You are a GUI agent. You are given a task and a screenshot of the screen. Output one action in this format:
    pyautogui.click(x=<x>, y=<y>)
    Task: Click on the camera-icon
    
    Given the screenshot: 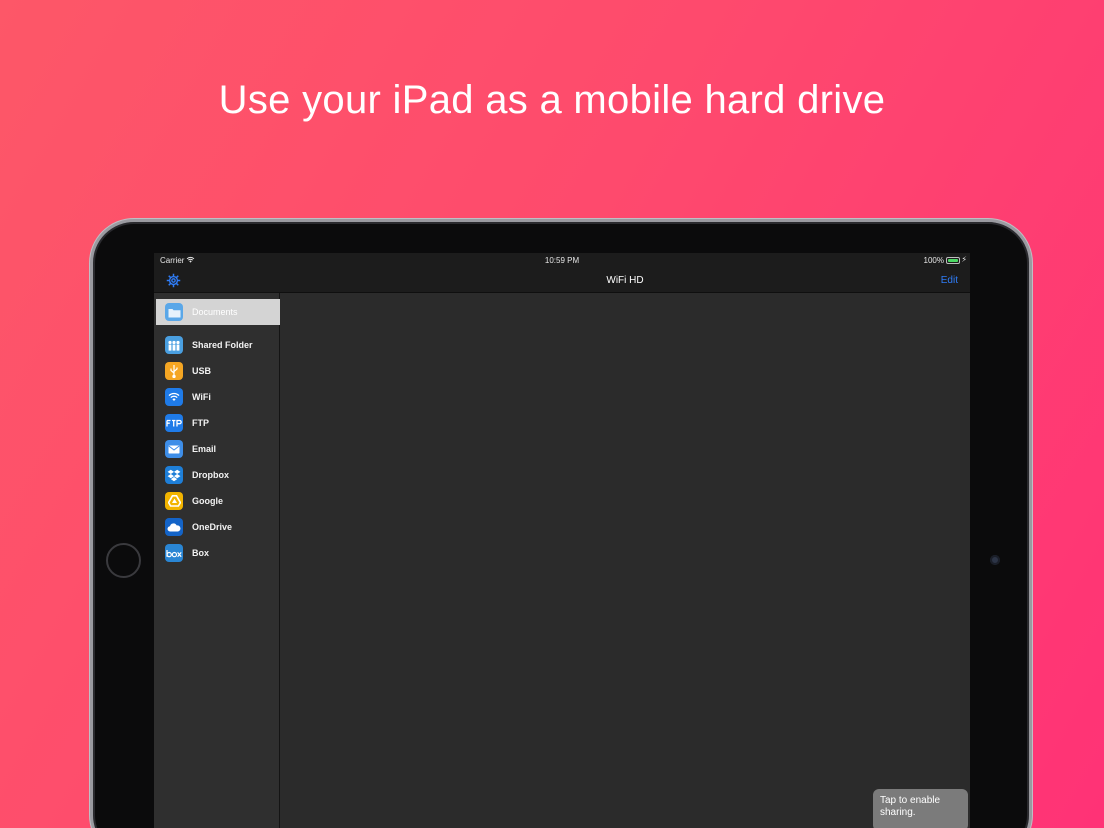 What is the action you would take?
    pyautogui.click(x=995, y=560)
    